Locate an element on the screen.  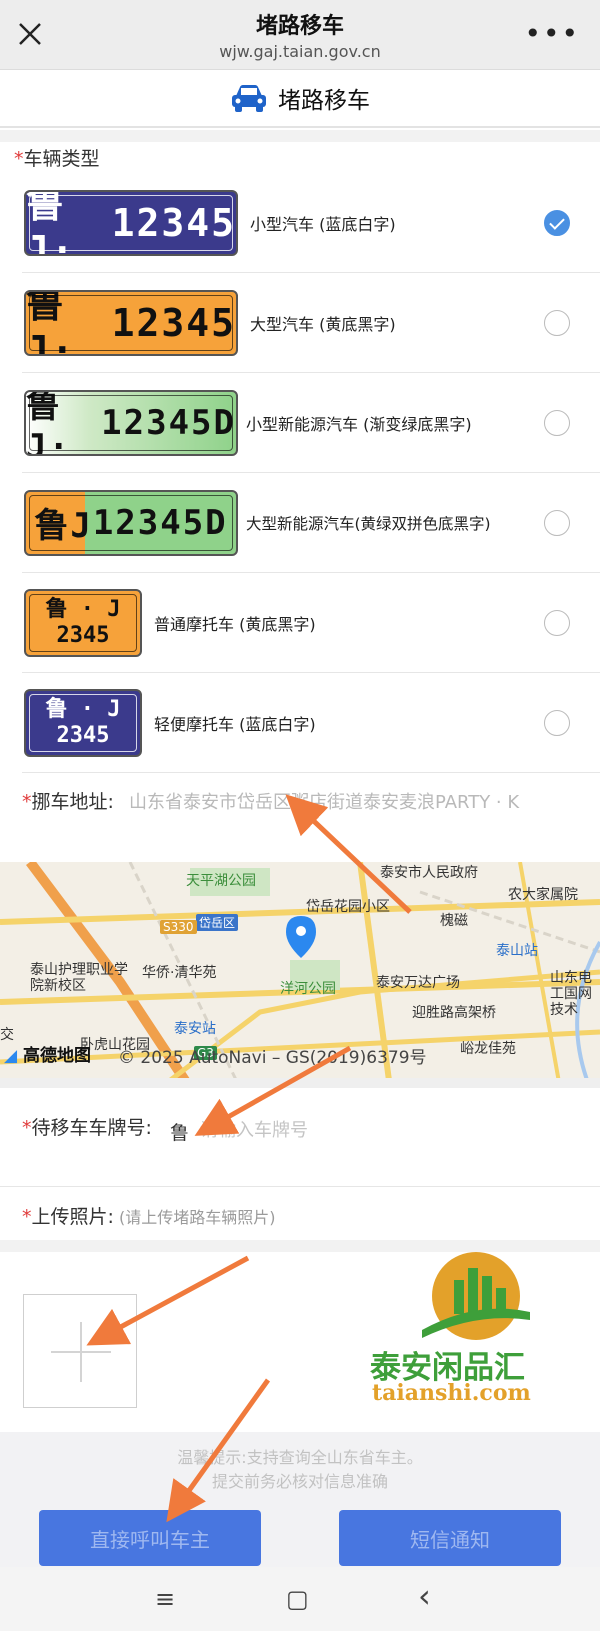
plate-image-green: 鲁J· 12345D is located at coordinates (131, 422).